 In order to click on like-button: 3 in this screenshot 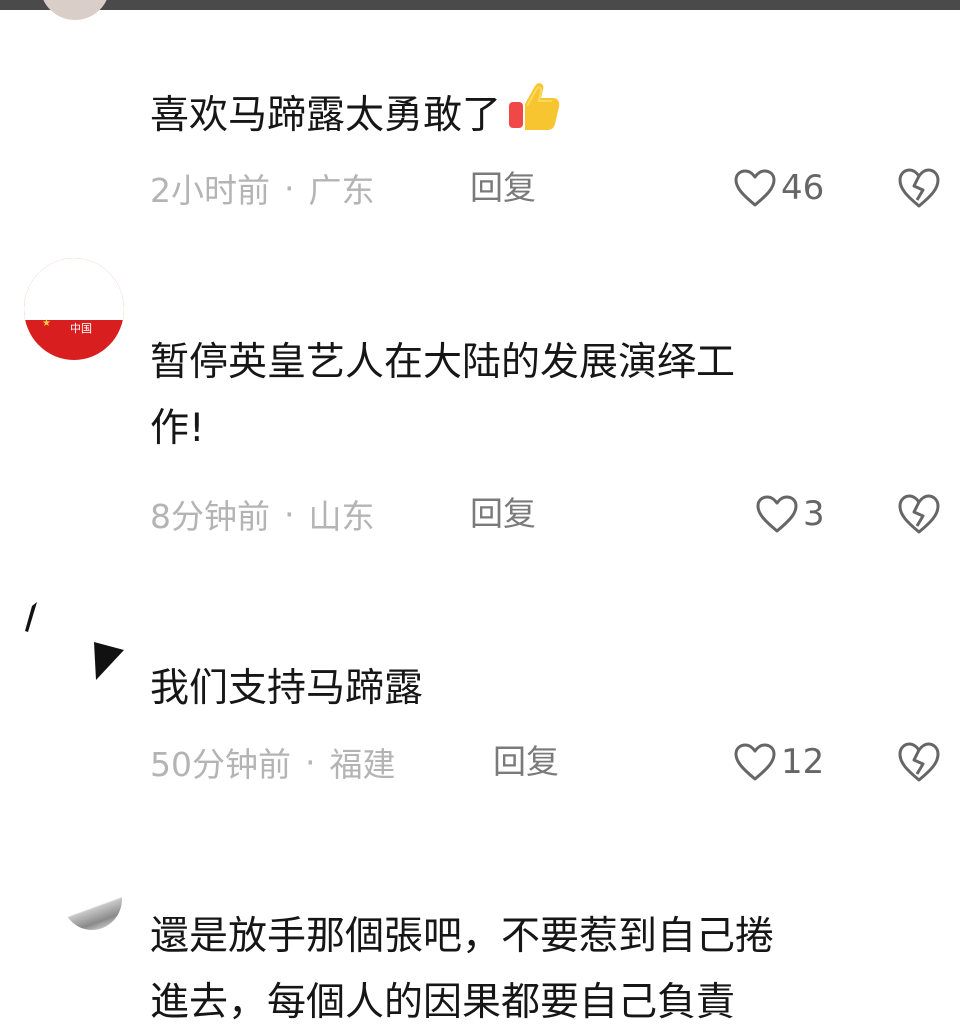, I will do `click(790, 514)`.